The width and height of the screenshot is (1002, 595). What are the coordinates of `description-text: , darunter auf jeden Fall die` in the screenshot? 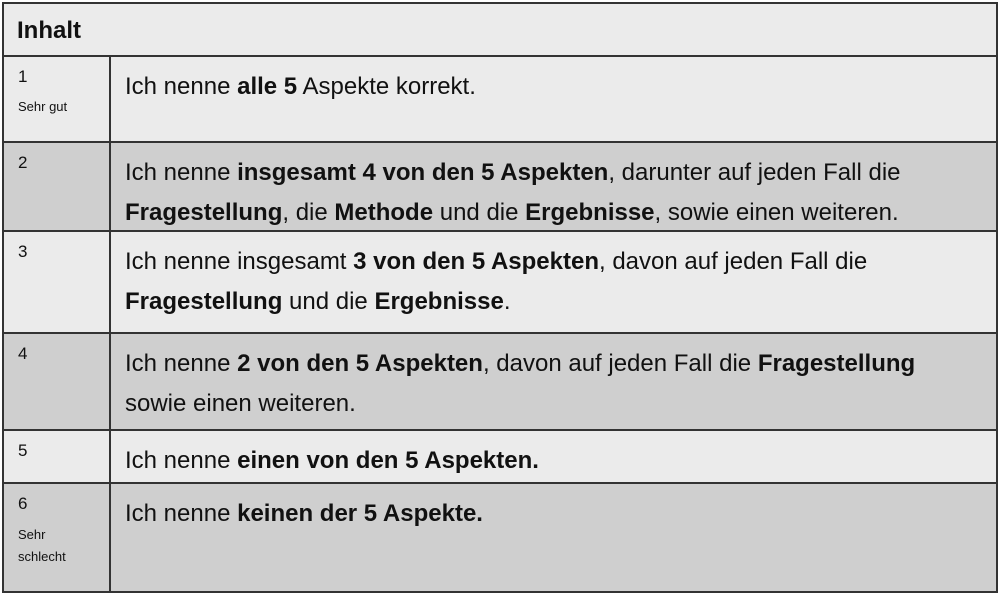 It's located at (754, 172).